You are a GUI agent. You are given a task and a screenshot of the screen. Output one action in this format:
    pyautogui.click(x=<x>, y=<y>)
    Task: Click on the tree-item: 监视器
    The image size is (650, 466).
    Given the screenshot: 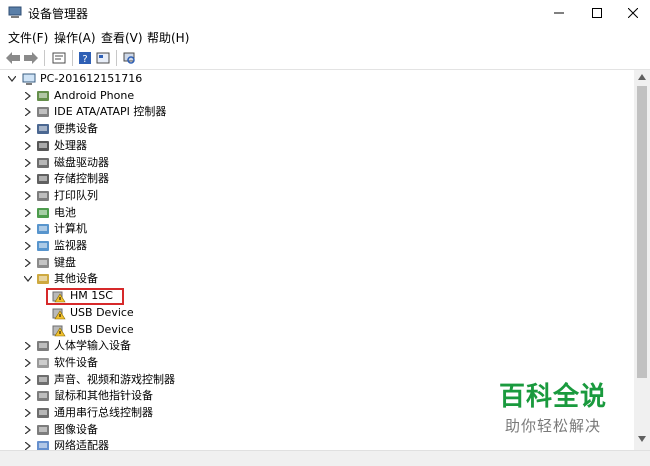 What is the action you would take?
    pyautogui.click(x=150, y=246)
    